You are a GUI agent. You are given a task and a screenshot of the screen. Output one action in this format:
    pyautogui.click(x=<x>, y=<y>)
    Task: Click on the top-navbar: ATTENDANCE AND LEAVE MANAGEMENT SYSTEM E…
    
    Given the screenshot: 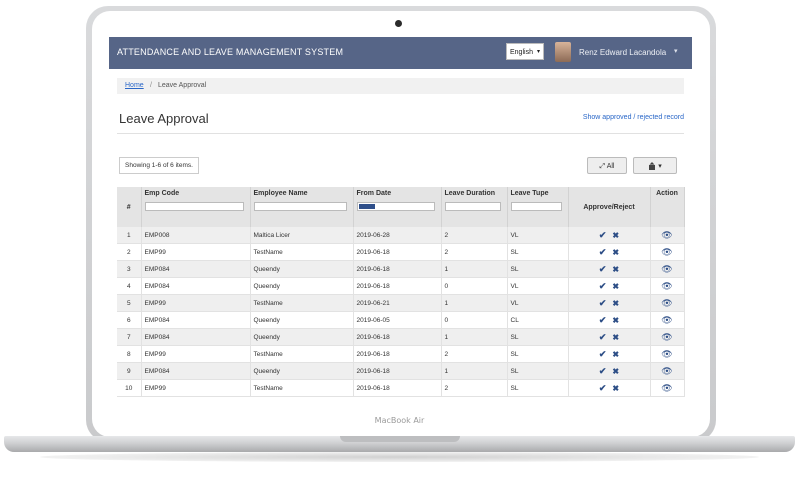 What is the action you would take?
    pyautogui.click(x=400, y=53)
    